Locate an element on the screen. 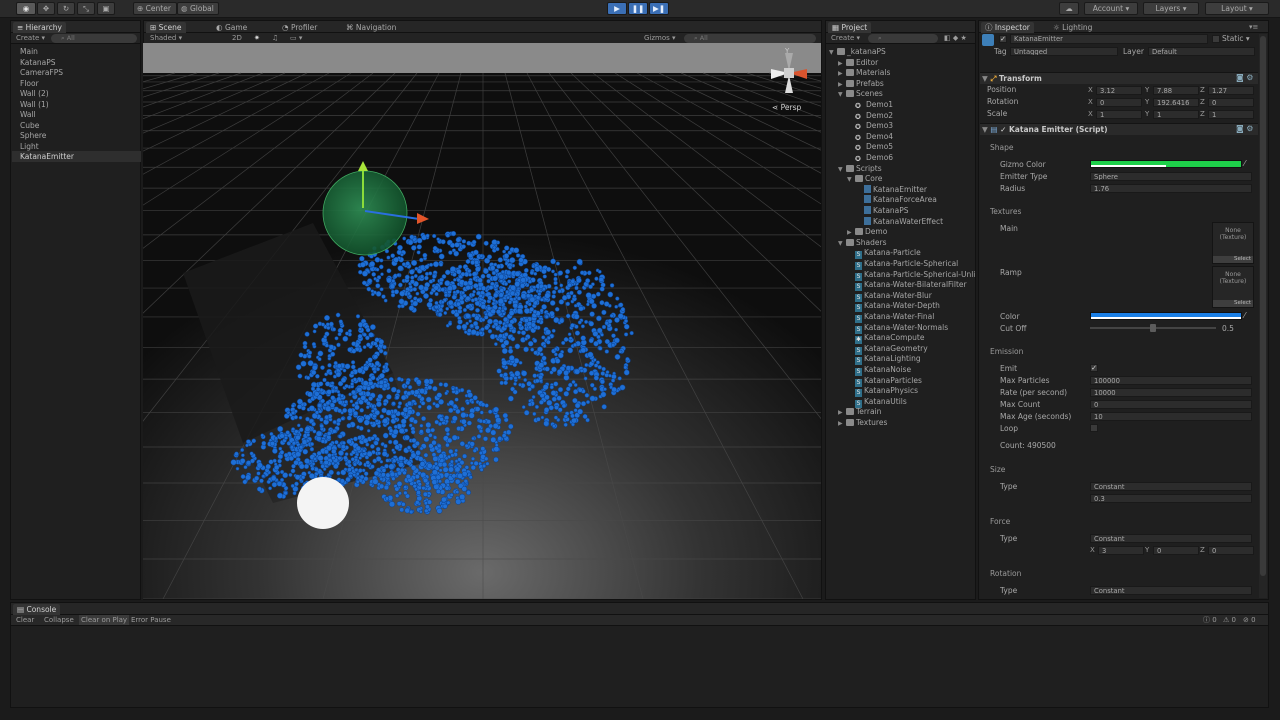 The image size is (1280, 720). project-item: S KatanaParticles is located at coordinates (884, 381).